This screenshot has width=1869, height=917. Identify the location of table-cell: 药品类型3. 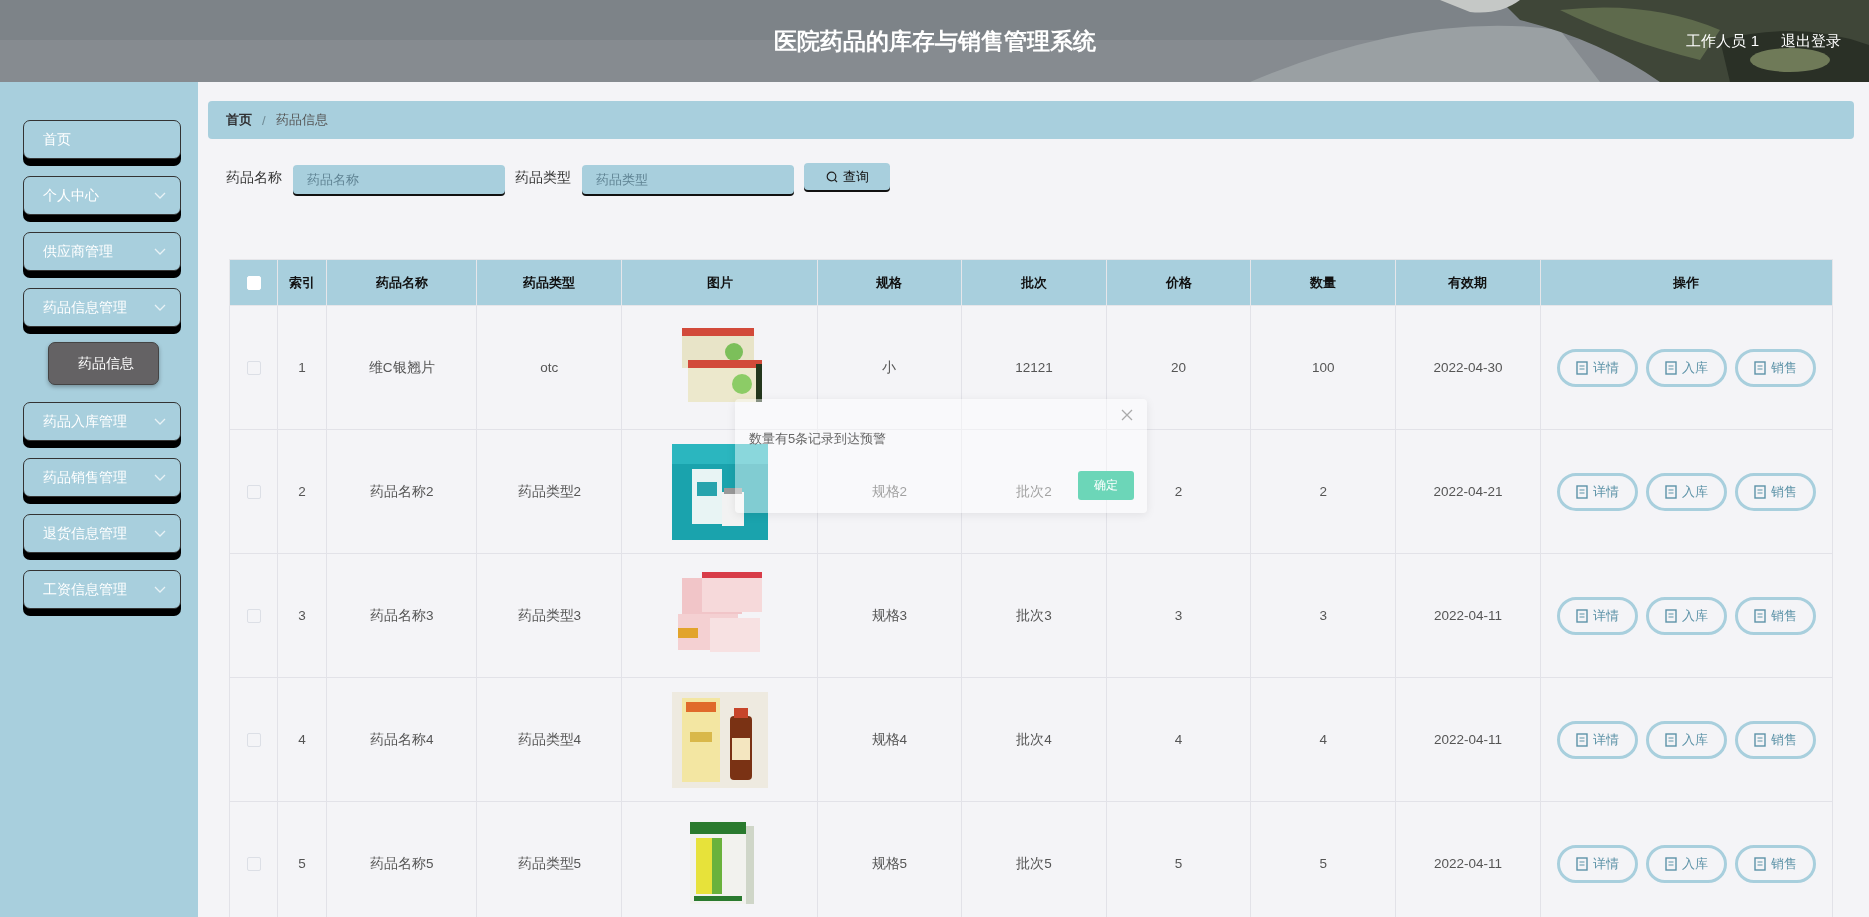
(549, 615).